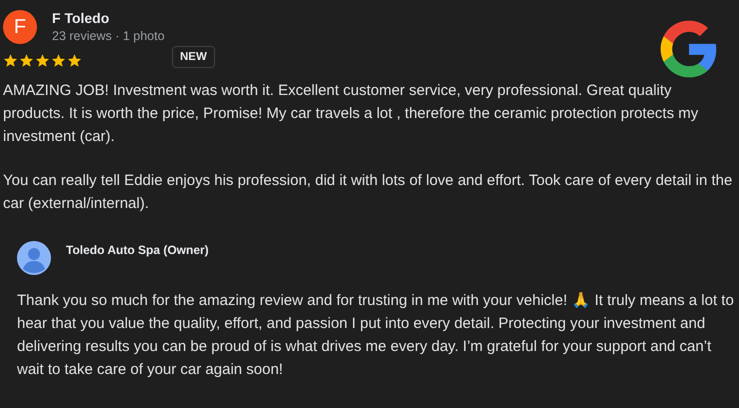 This screenshot has width=739, height=408. What do you see at coordinates (193, 57) in the screenshot?
I see `new-badge: NEW` at bounding box center [193, 57].